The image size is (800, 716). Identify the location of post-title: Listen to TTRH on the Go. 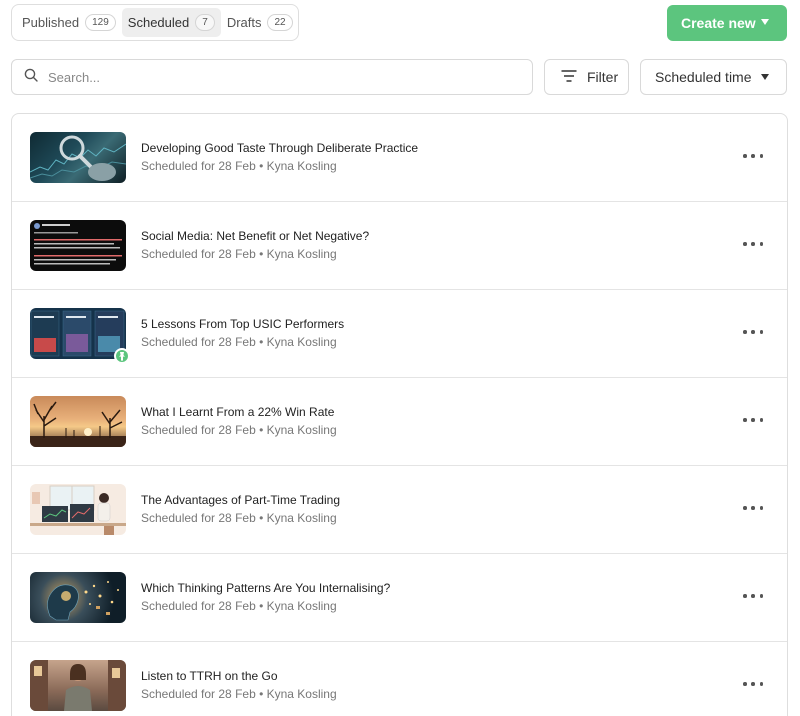
(209, 676).